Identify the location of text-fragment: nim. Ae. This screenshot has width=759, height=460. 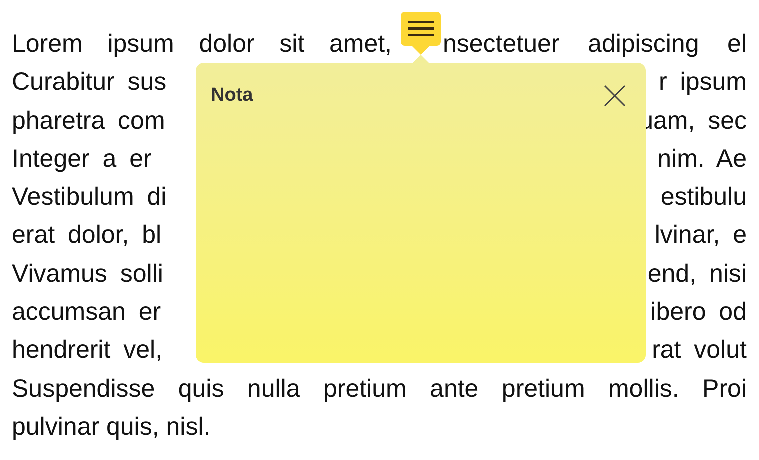
(702, 159).